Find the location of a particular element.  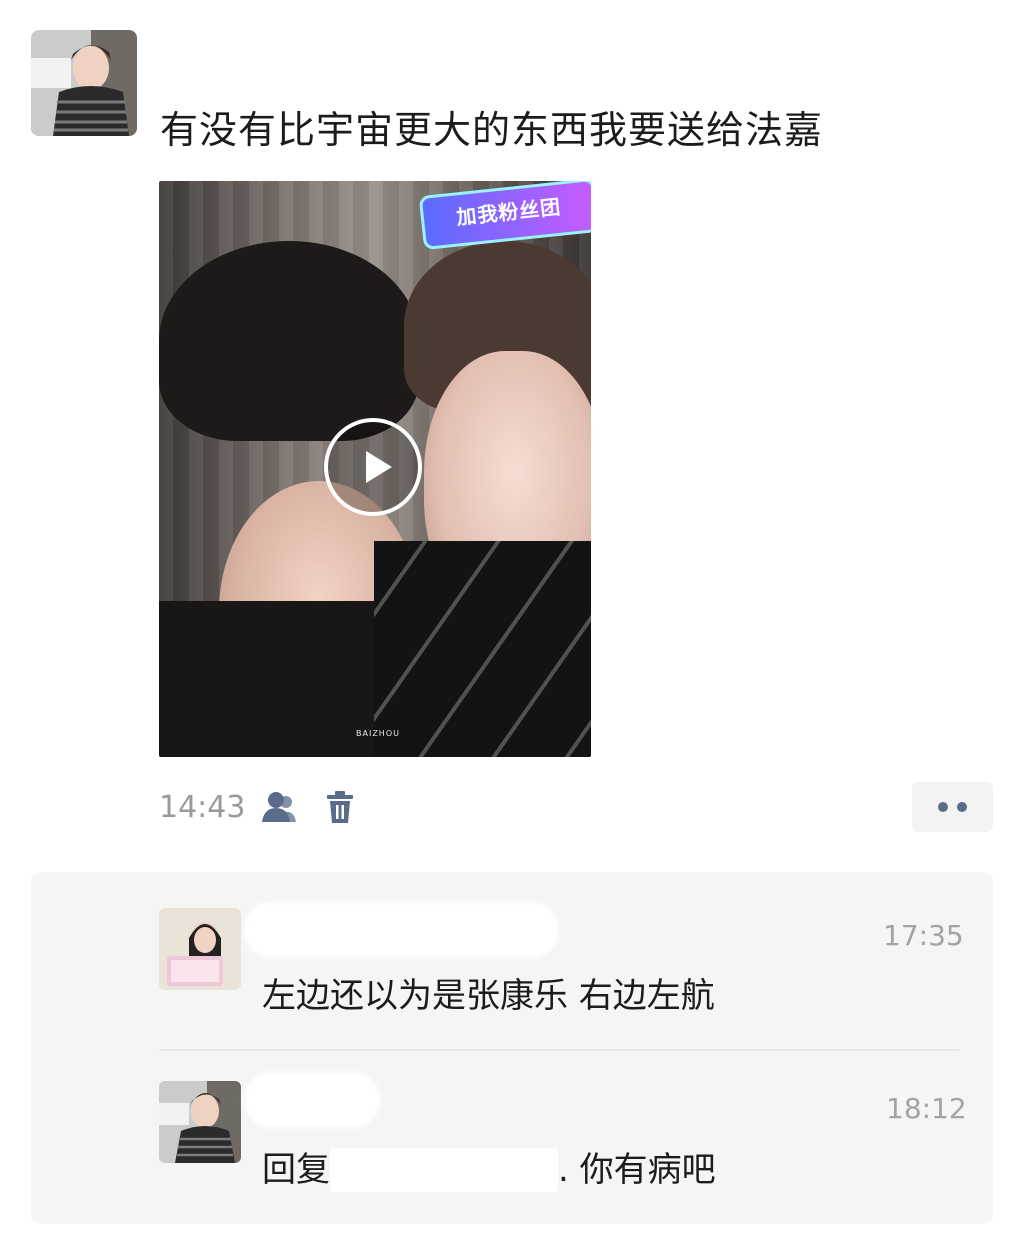

friends-visibility-icon is located at coordinates (279, 807).